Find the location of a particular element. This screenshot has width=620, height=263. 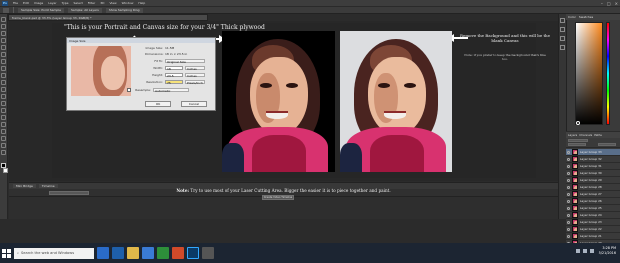

menu-edit: Edit is located at coordinates (26, 3).